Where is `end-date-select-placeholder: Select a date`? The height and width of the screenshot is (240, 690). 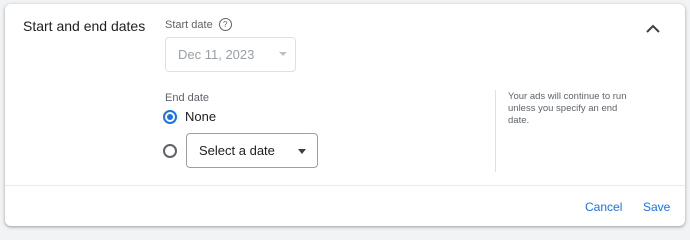
end-date-select-placeholder: Select a date is located at coordinates (237, 150).